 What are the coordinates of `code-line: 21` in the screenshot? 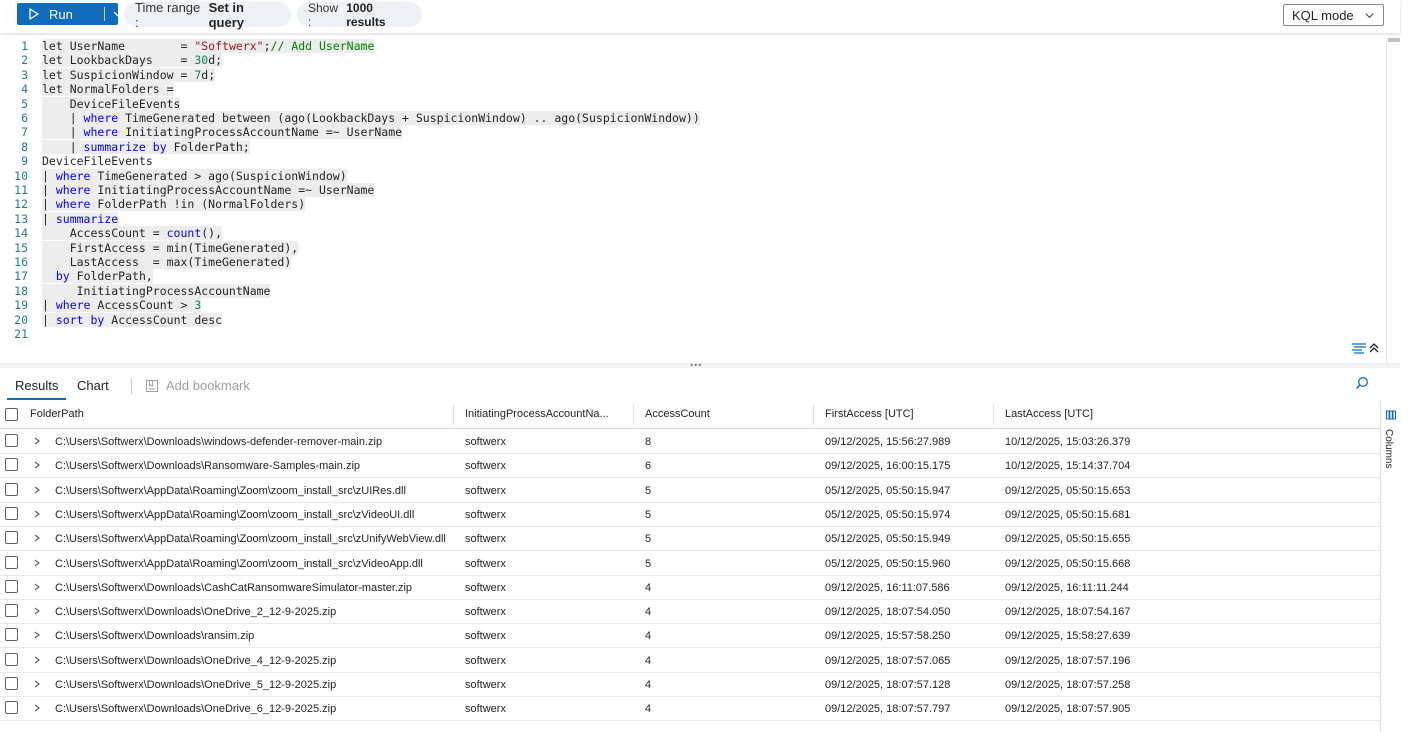 It's located at (693, 334).